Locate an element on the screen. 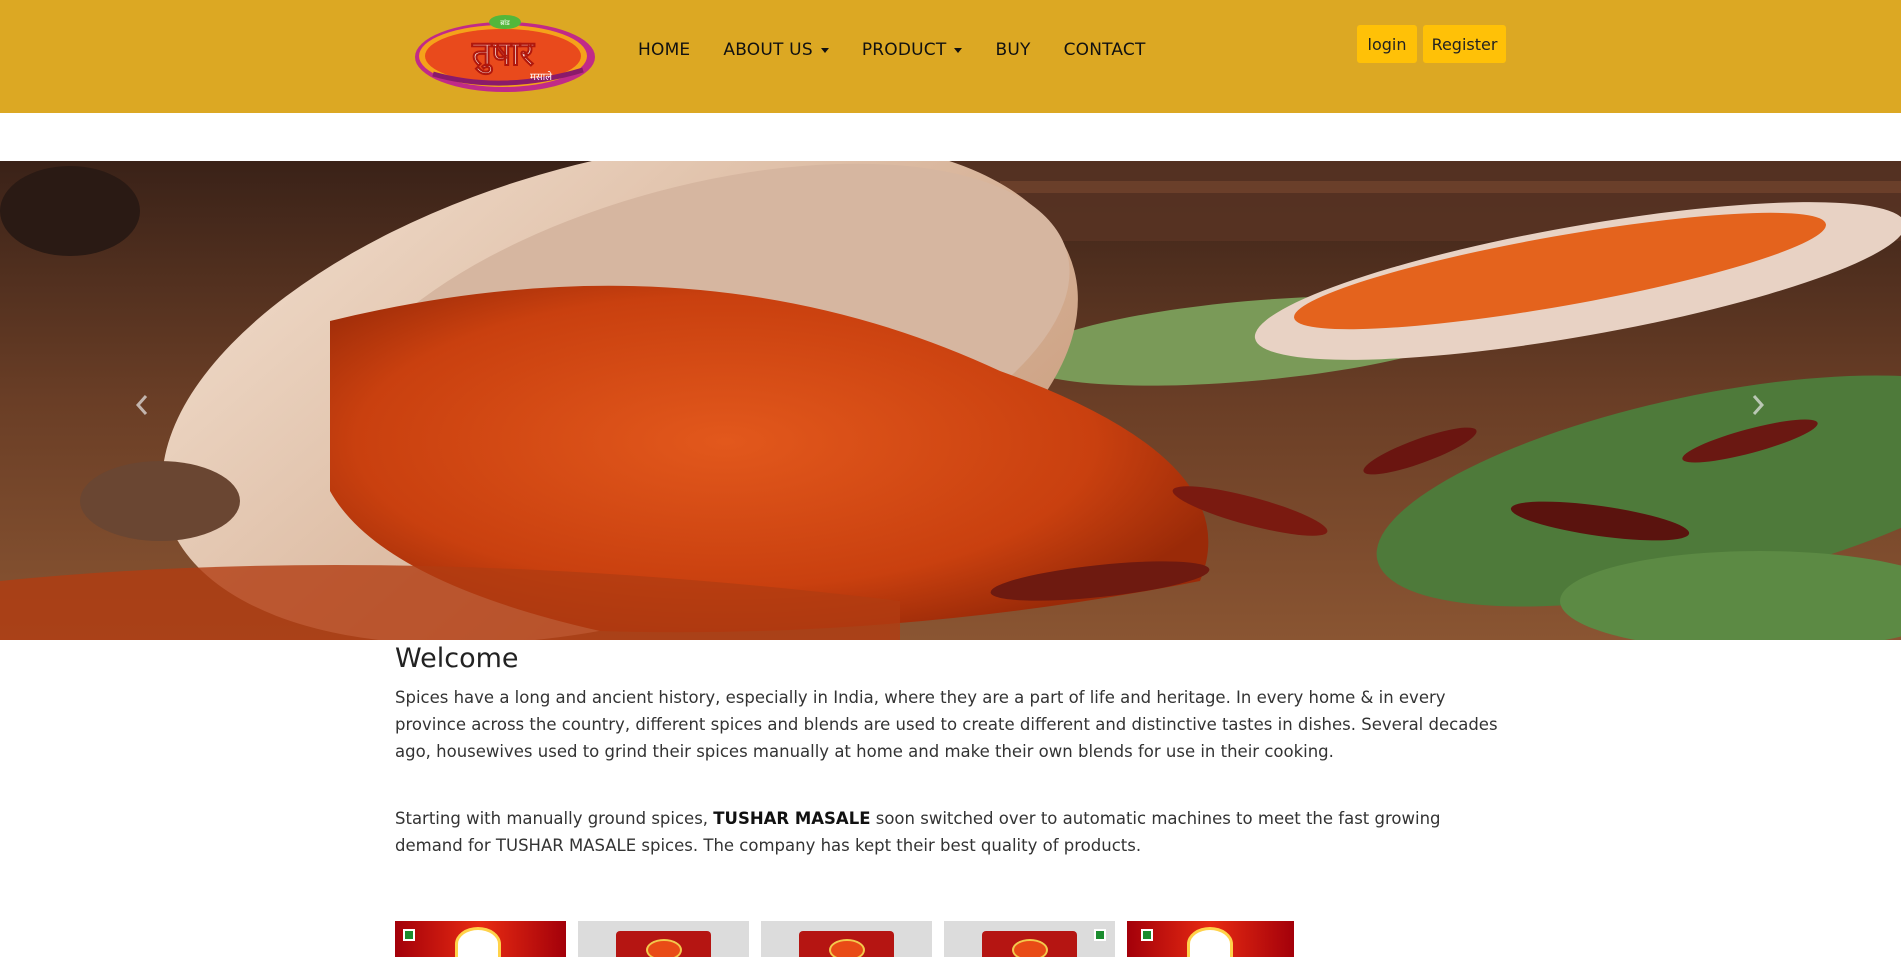 The image size is (1901, 957). product-thumbnails is located at coordinates (844, 939).